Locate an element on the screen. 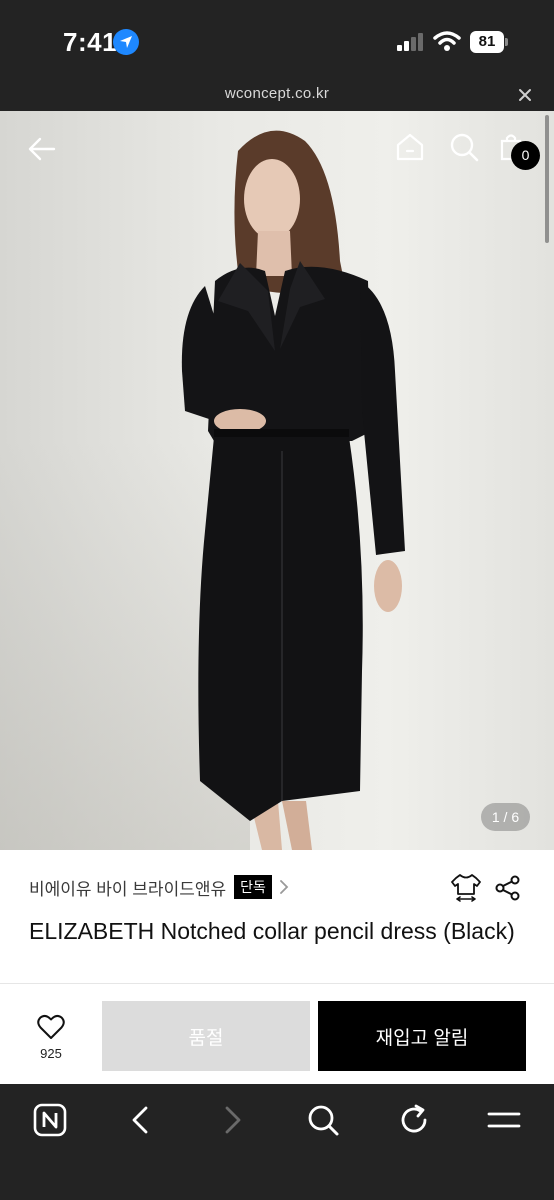 The width and height of the screenshot is (554, 1200). purchase-action-bar: 925 품절 재입고 알림 is located at coordinates (277, 1033).